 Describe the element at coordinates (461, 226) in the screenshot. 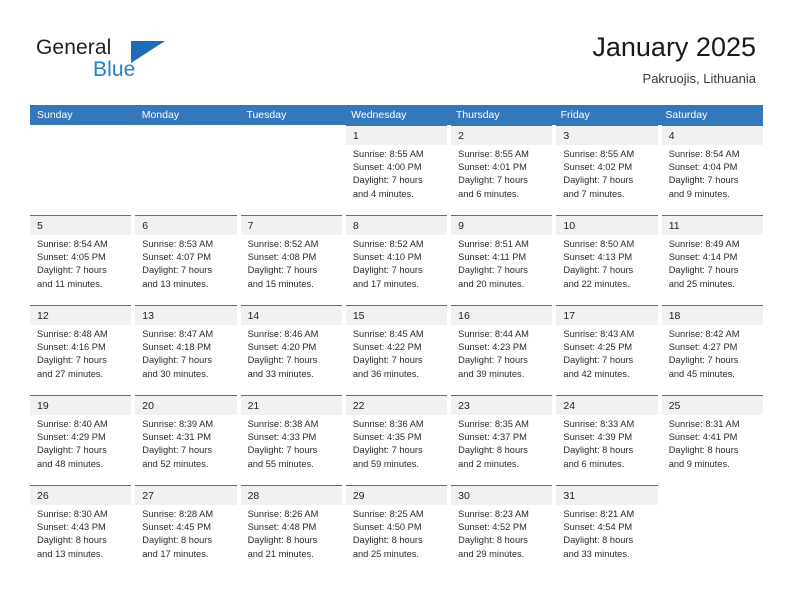

I see `day-number: 9` at that location.